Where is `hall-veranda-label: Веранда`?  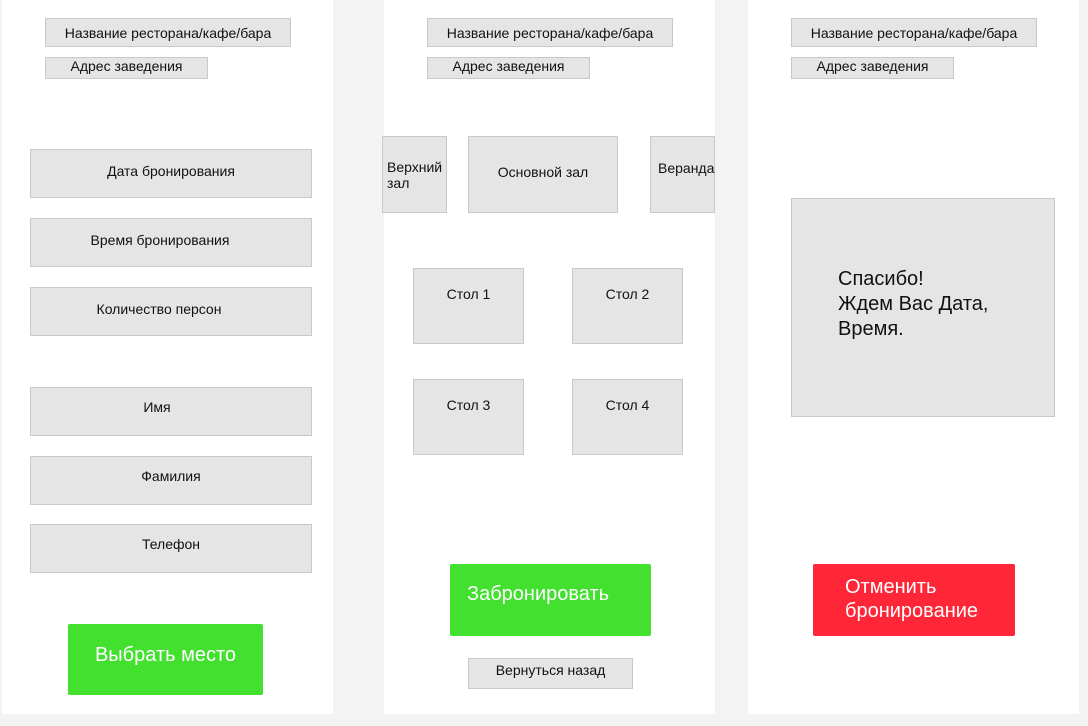
hall-veranda-label: Веранда is located at coordinates (686, 168).